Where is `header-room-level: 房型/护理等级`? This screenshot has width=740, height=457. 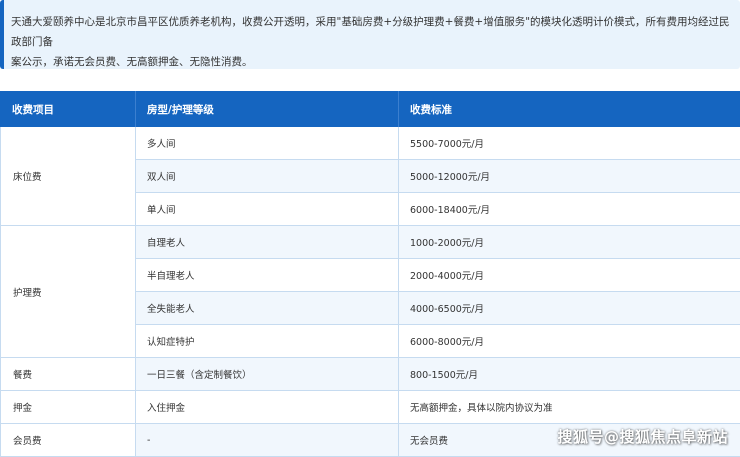 header-room-level: 房型/护理等级 is located at coordinates (267, 109).